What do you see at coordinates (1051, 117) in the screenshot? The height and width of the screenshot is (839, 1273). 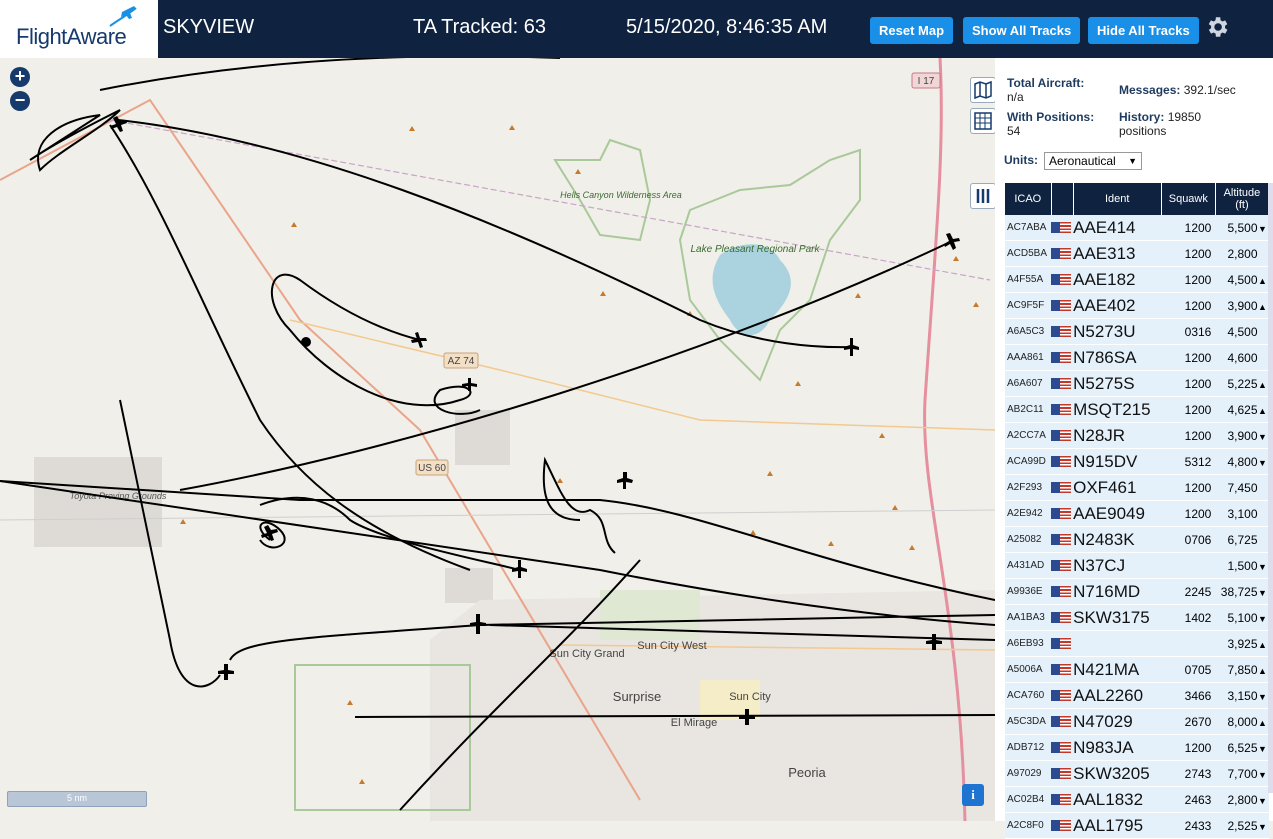 I see `with-positions-label: With Positions:` at bounding box center [1051, 117].